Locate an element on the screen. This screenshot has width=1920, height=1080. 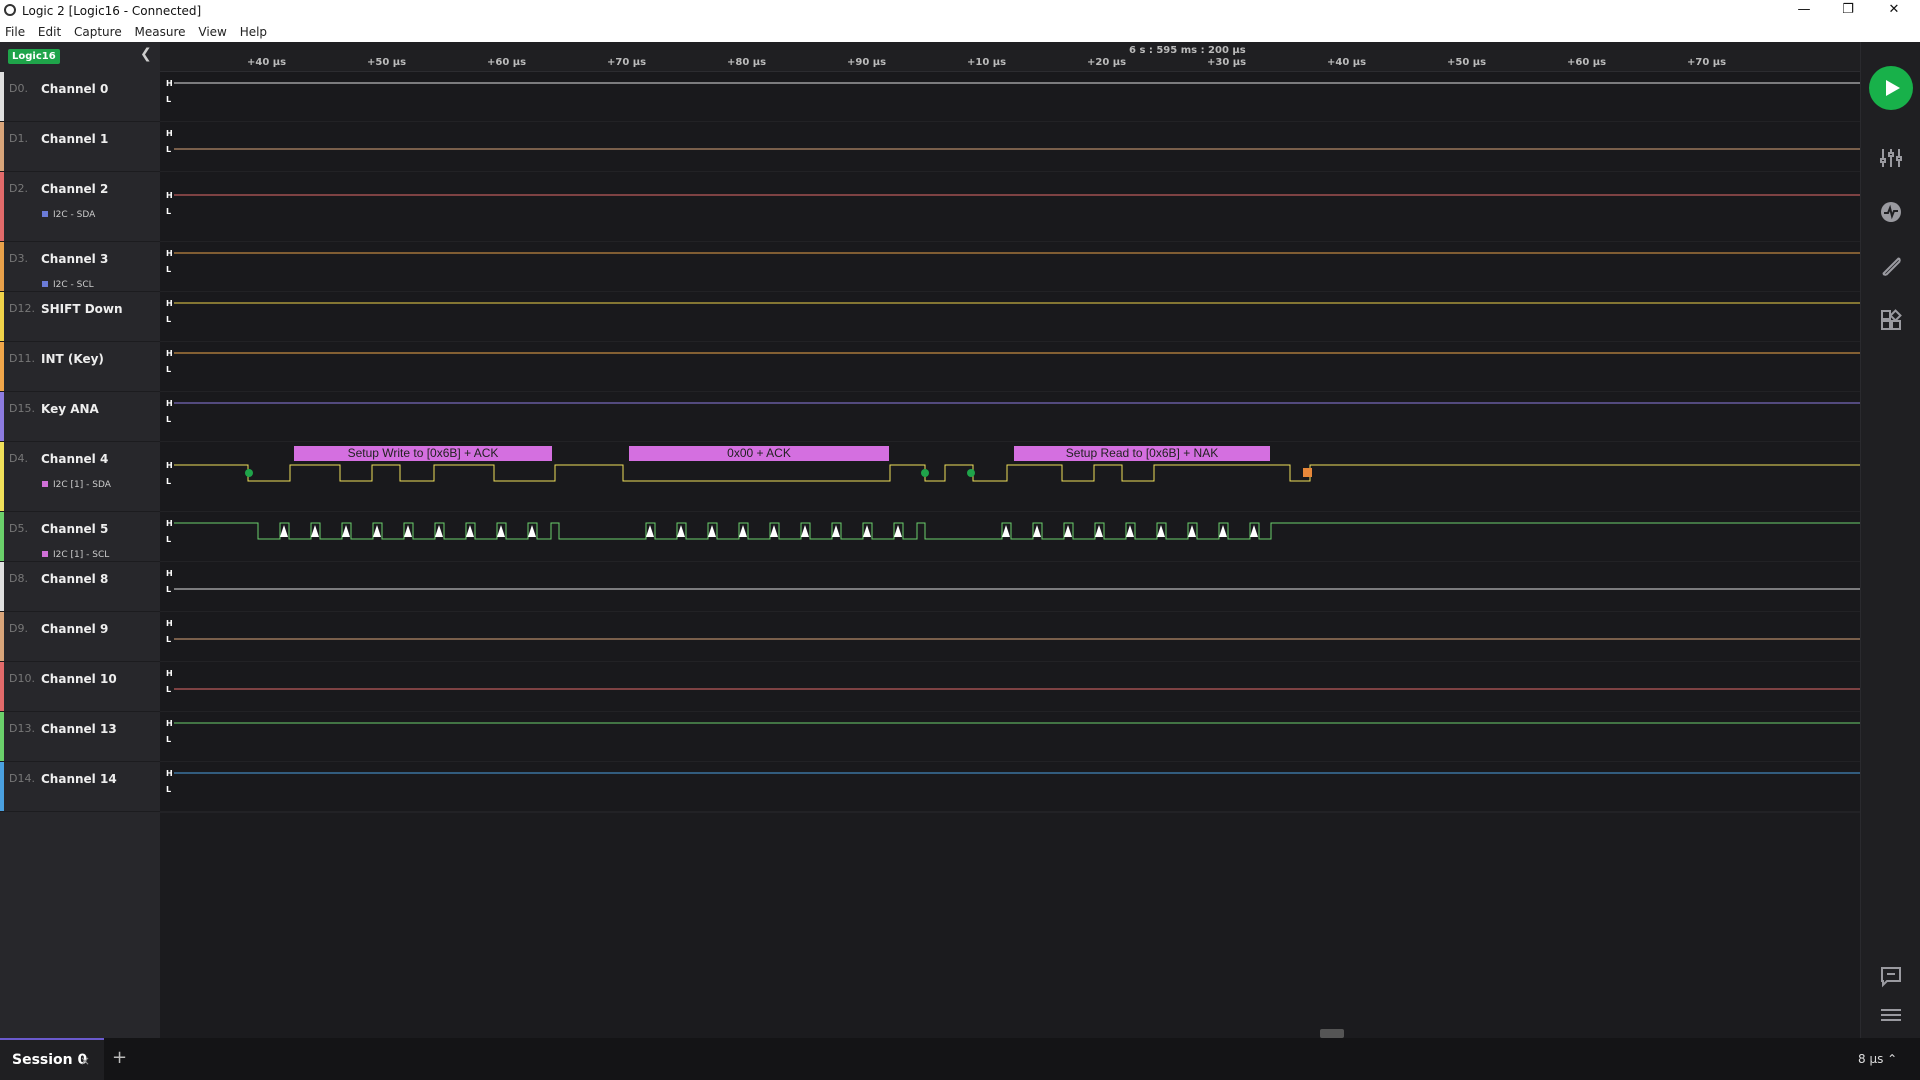
channel-name: Channel 4 is located at coordinates (74, 459).